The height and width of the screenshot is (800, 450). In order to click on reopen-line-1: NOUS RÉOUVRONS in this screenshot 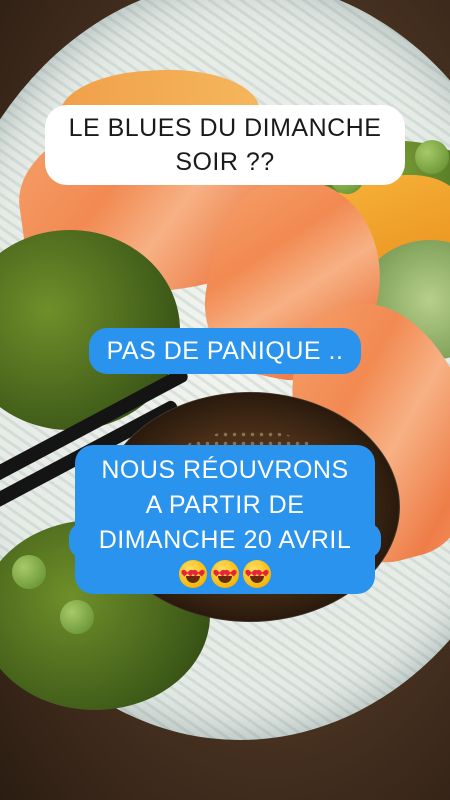, I will do `click(225, 470)`.